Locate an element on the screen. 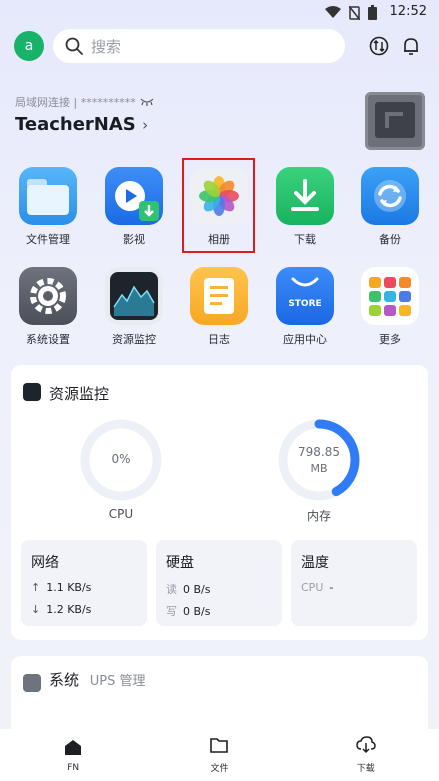 The image size is (439, 781). eye-closed-icon is located at coordinates (147, 102).